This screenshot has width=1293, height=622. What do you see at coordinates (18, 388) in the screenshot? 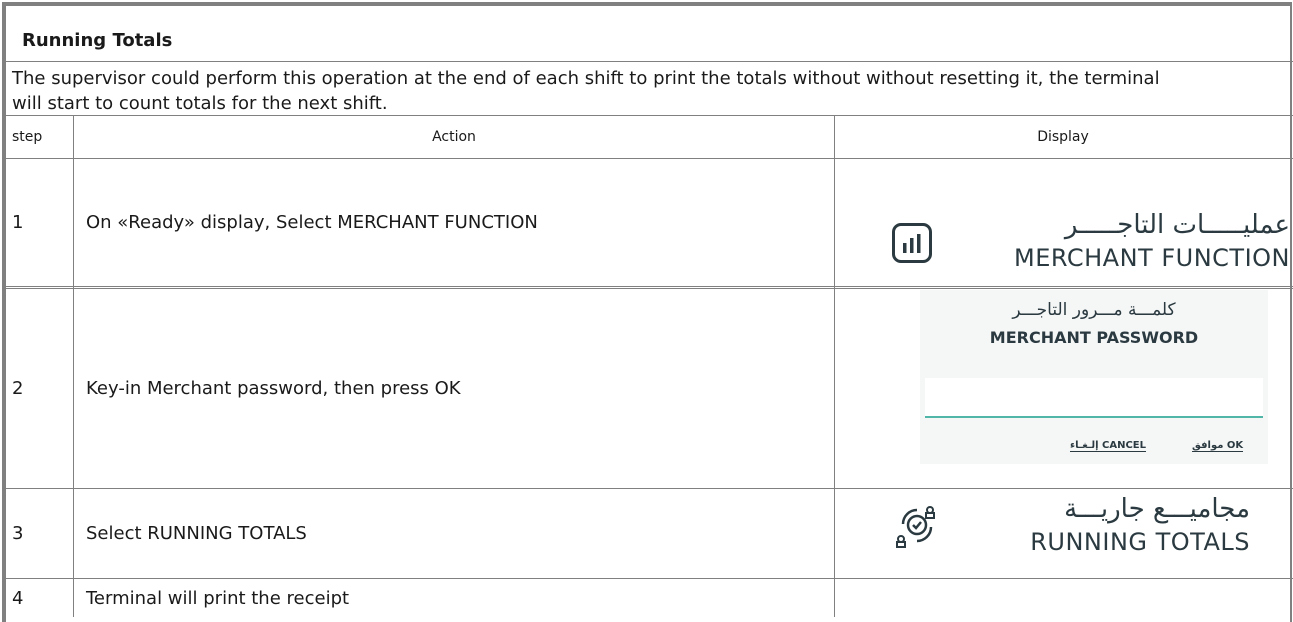
I see `step-number: 2` at bounding box center [18, 388].